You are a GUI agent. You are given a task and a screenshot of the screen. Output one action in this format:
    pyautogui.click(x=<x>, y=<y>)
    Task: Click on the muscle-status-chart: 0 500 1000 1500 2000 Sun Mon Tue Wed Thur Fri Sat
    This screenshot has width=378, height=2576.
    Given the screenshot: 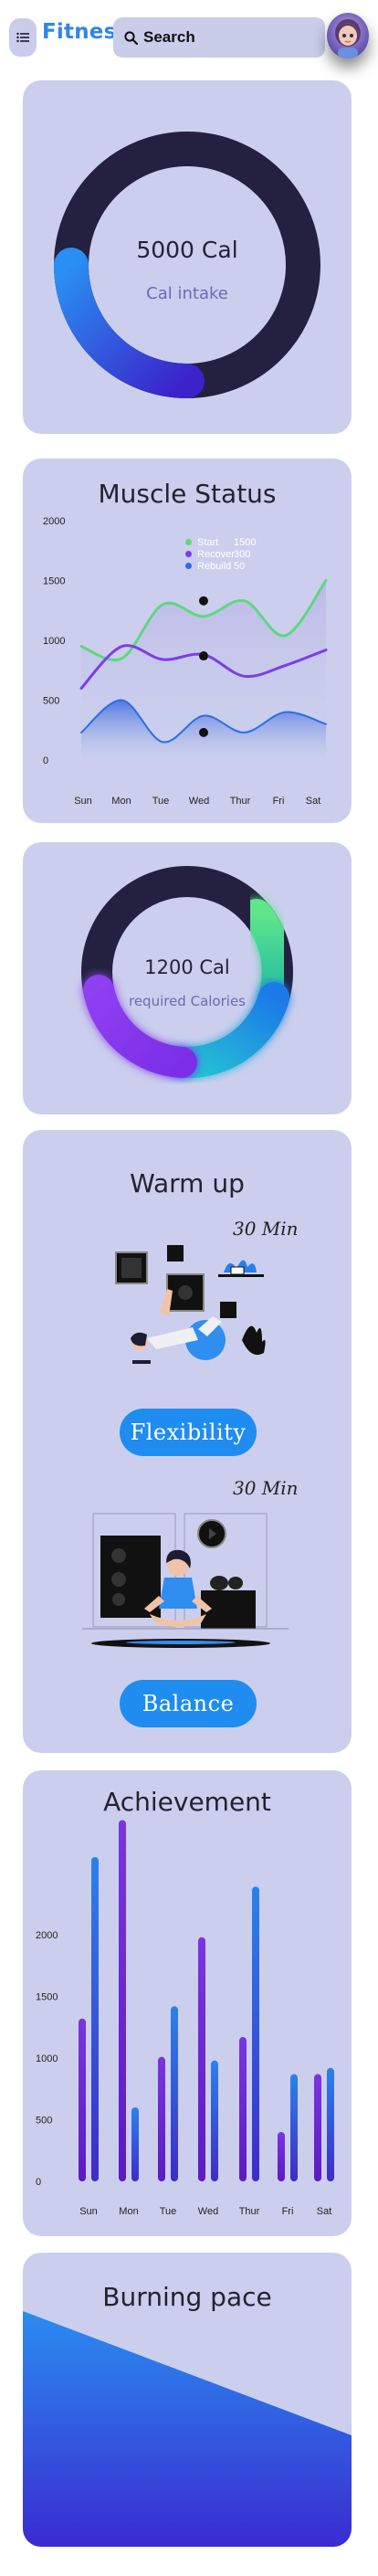 What is the action you would take?
    pyautogui.click(x=185, y=661)
    